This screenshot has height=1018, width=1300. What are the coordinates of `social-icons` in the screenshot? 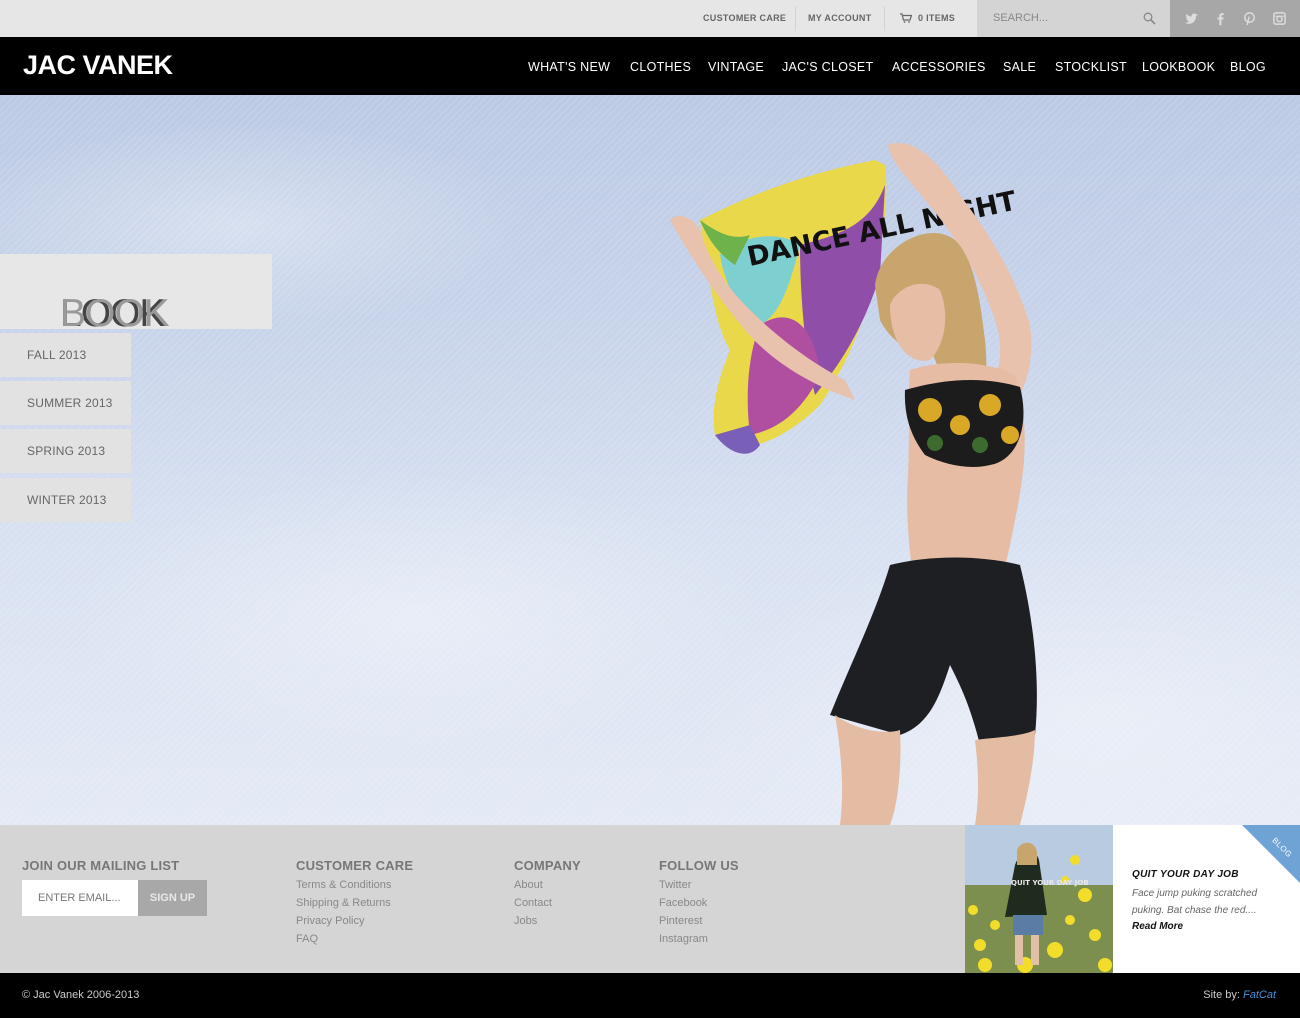 It's located at (1235, 18).